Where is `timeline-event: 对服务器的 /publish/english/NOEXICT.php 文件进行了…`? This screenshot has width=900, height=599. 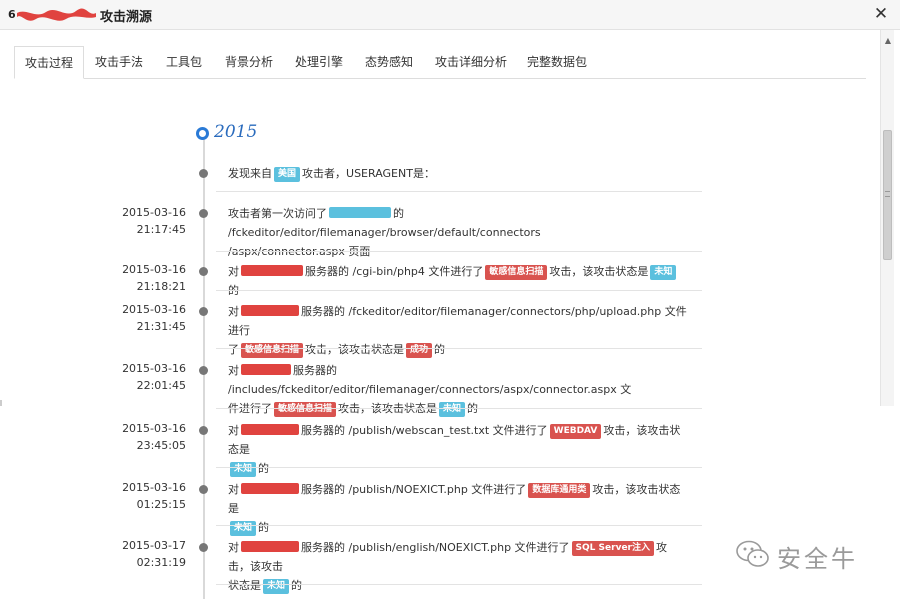
timeline-event: 对服务器的 /publish/english/NOEXICT.php 文件进行了… is located at coordinates (447, 567).